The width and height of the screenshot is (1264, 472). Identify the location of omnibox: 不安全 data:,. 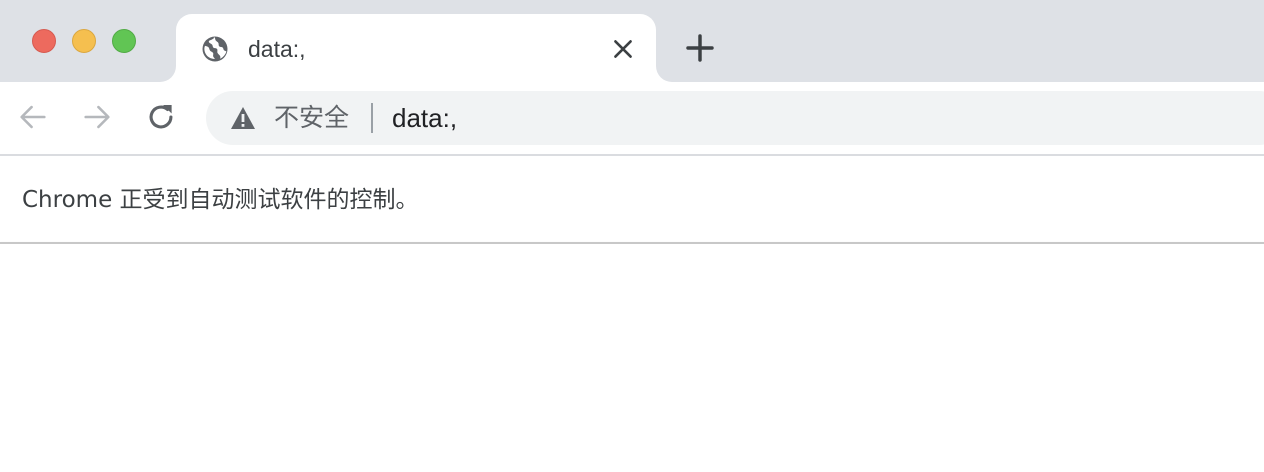
(735, 118).